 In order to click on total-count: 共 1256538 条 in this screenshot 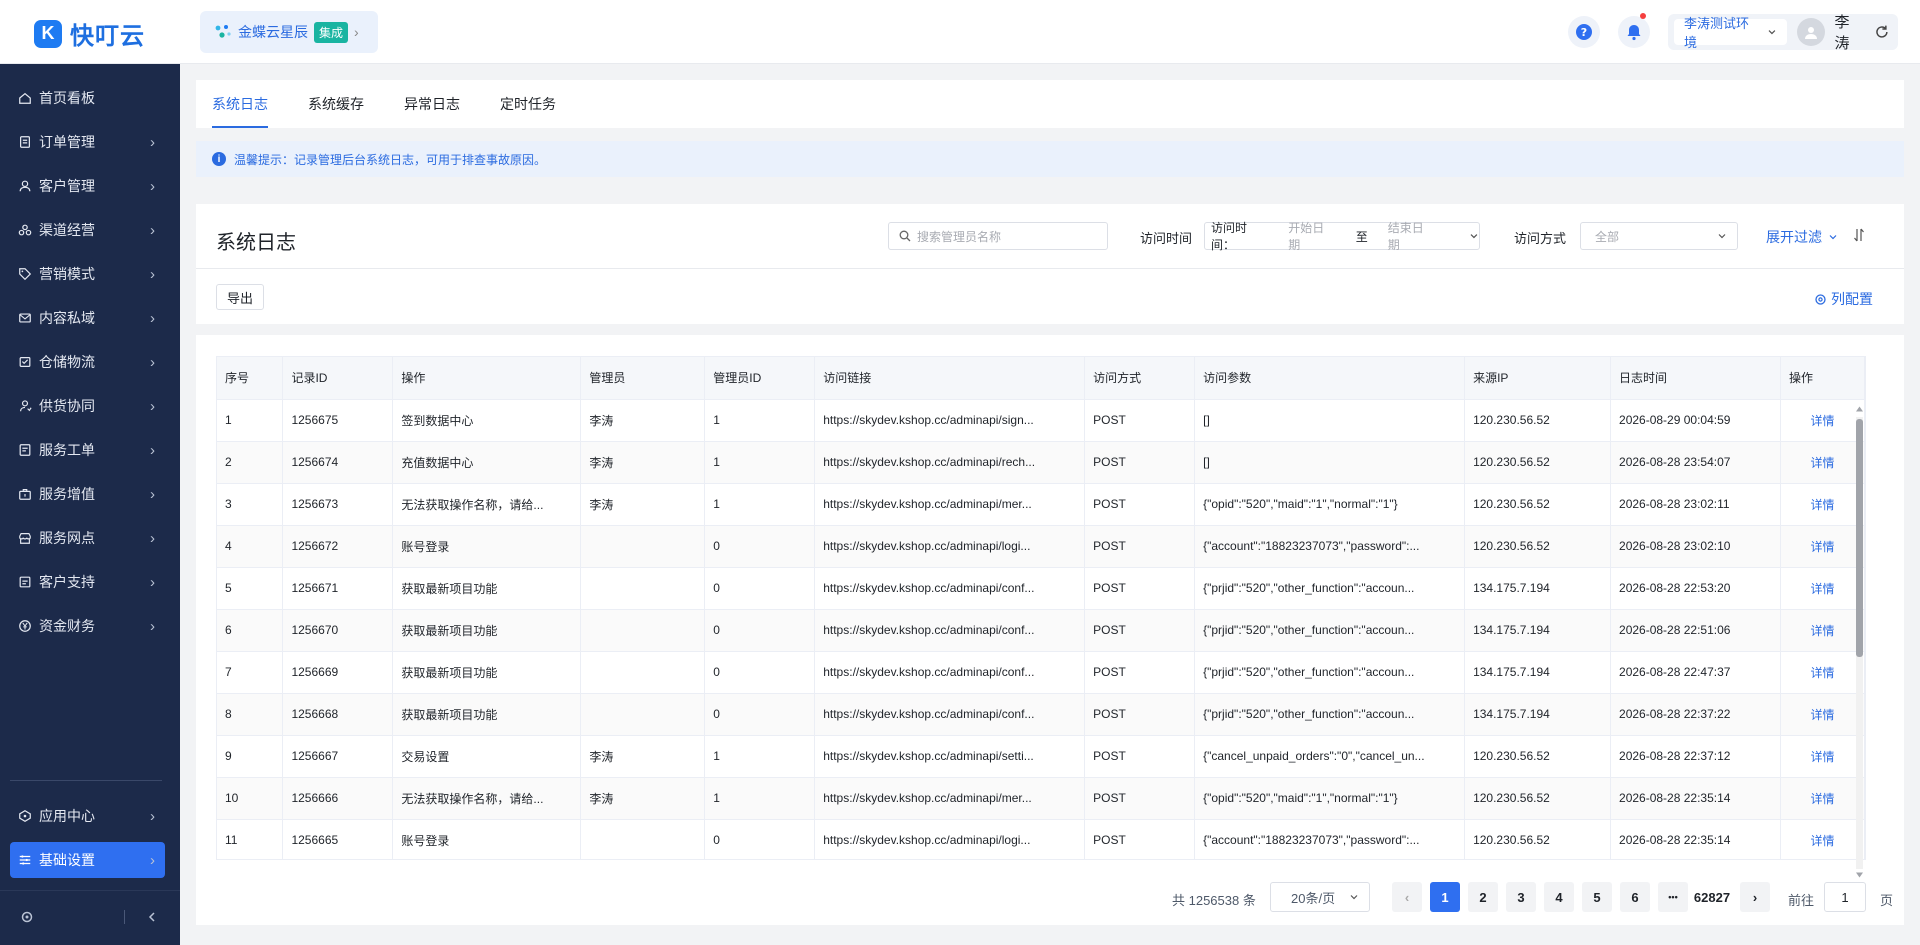, I will do `click(1214, 900)`.